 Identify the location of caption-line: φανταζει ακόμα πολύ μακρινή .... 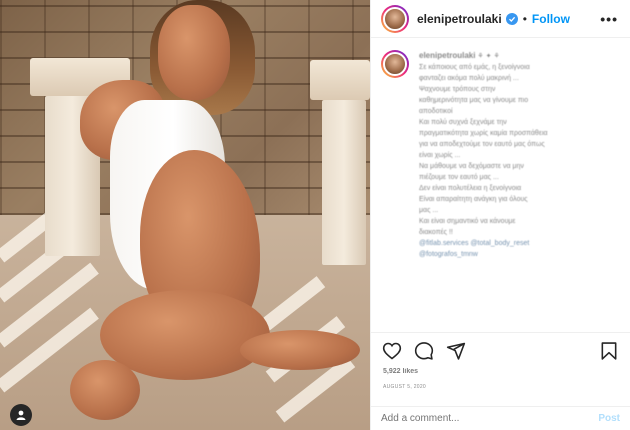
(469, 78).